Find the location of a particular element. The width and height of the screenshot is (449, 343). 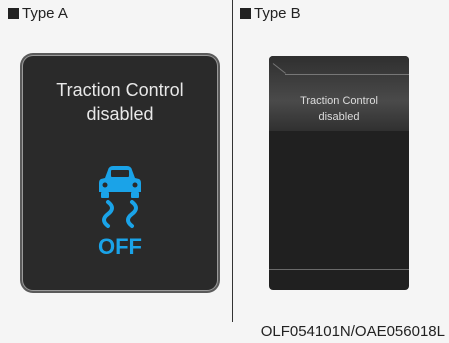

type-a-message: Traction Control disabled is located at coordinates (120, 102).